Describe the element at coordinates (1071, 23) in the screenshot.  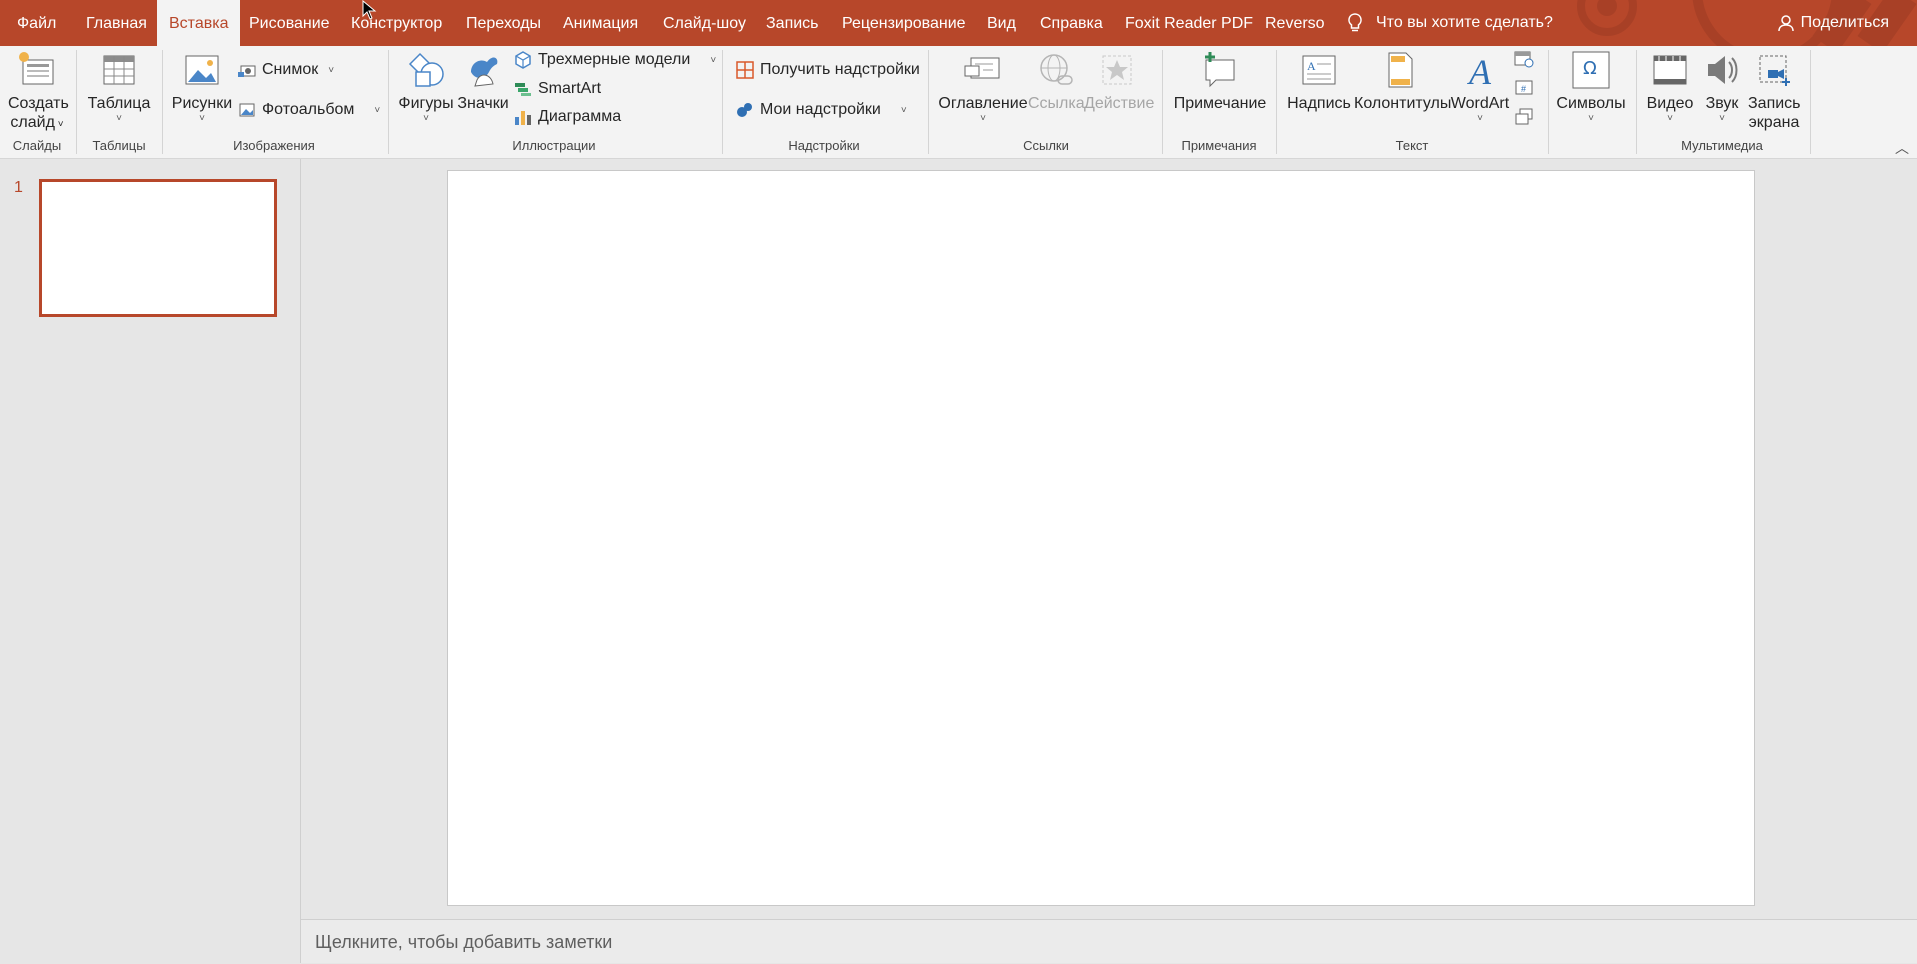
I see `tab-help: Справка` at that location.